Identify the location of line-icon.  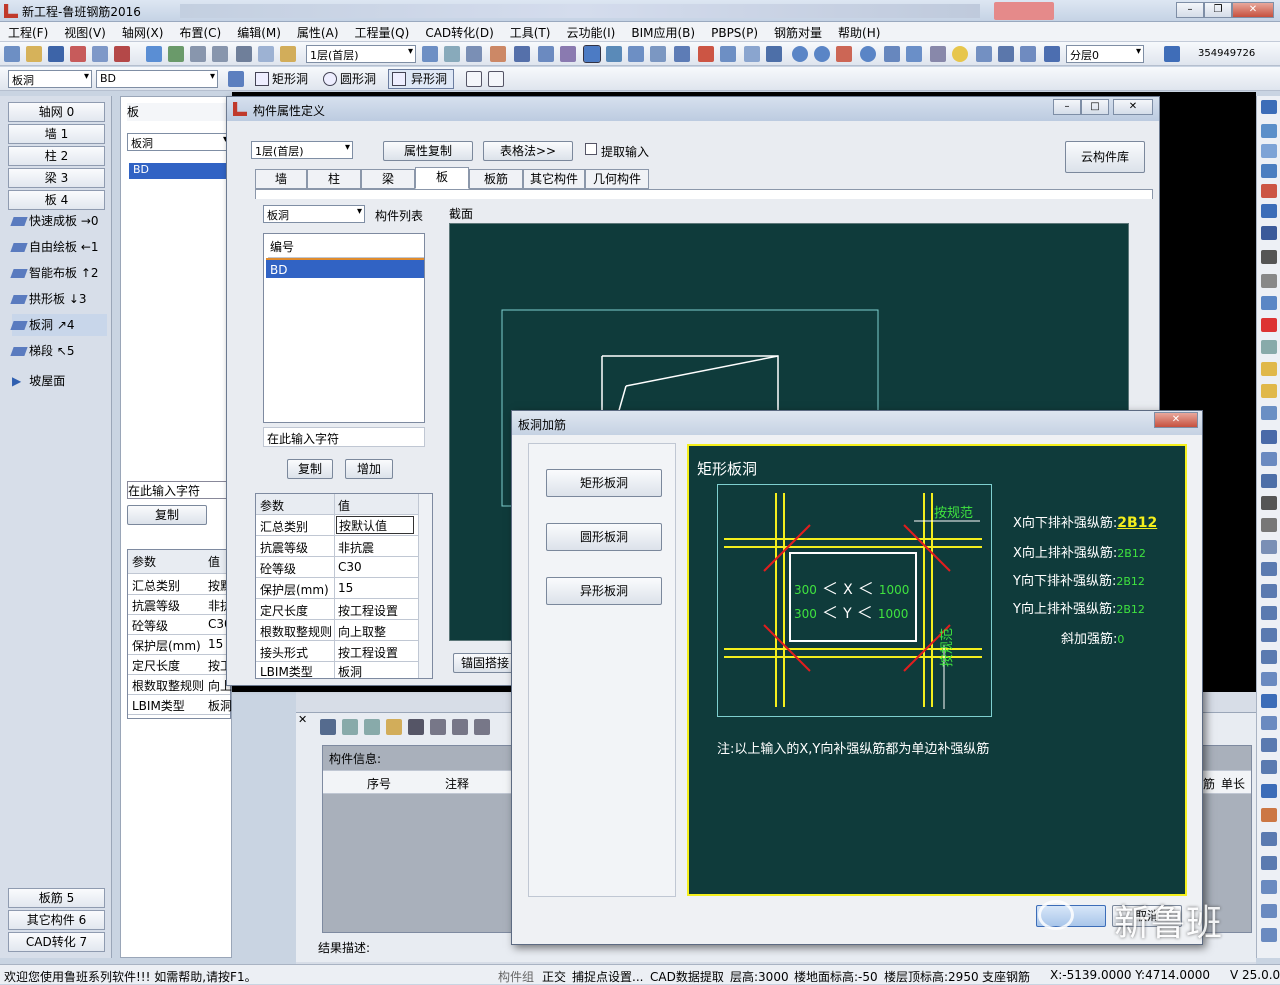
(474, 79).